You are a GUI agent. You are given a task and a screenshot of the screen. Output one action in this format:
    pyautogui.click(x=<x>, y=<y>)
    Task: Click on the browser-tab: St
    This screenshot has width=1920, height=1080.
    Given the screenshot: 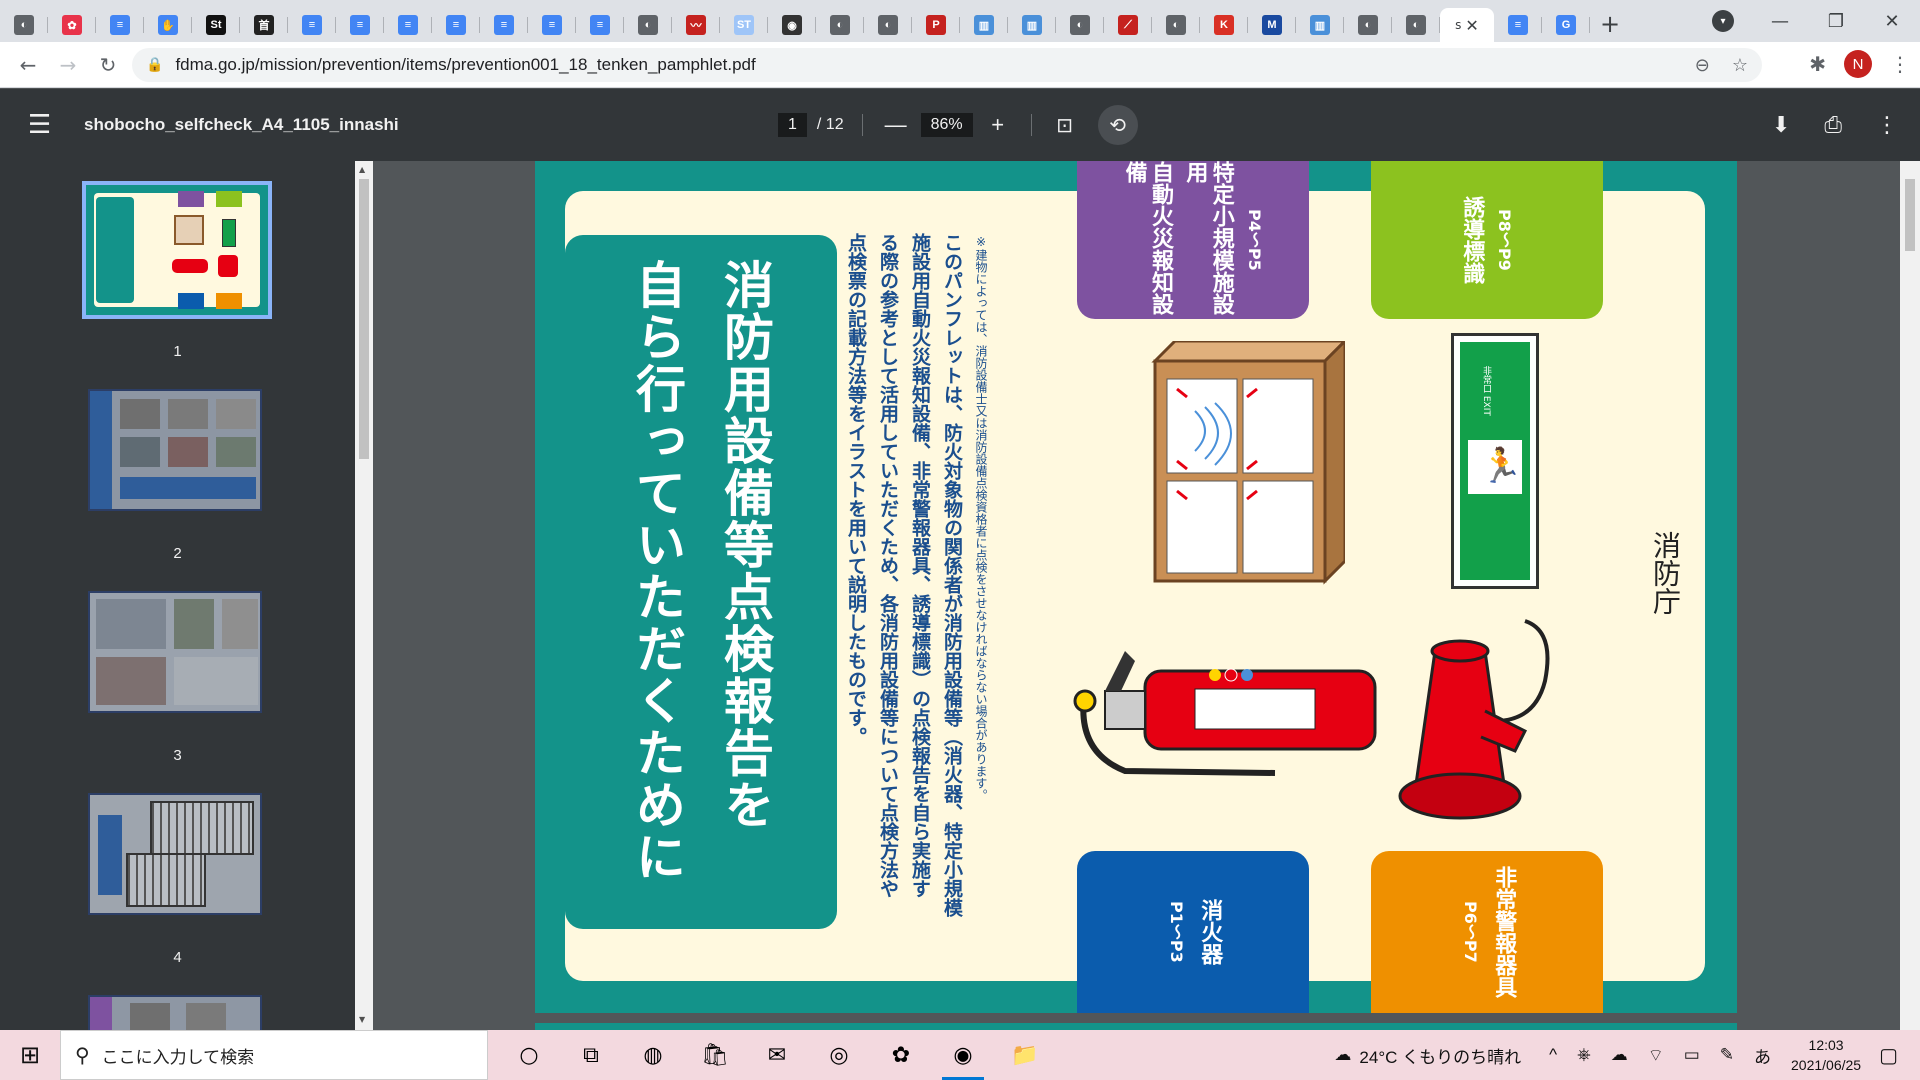 What is the action you would take?
    pyautogui.click(x=216, y=25)
    